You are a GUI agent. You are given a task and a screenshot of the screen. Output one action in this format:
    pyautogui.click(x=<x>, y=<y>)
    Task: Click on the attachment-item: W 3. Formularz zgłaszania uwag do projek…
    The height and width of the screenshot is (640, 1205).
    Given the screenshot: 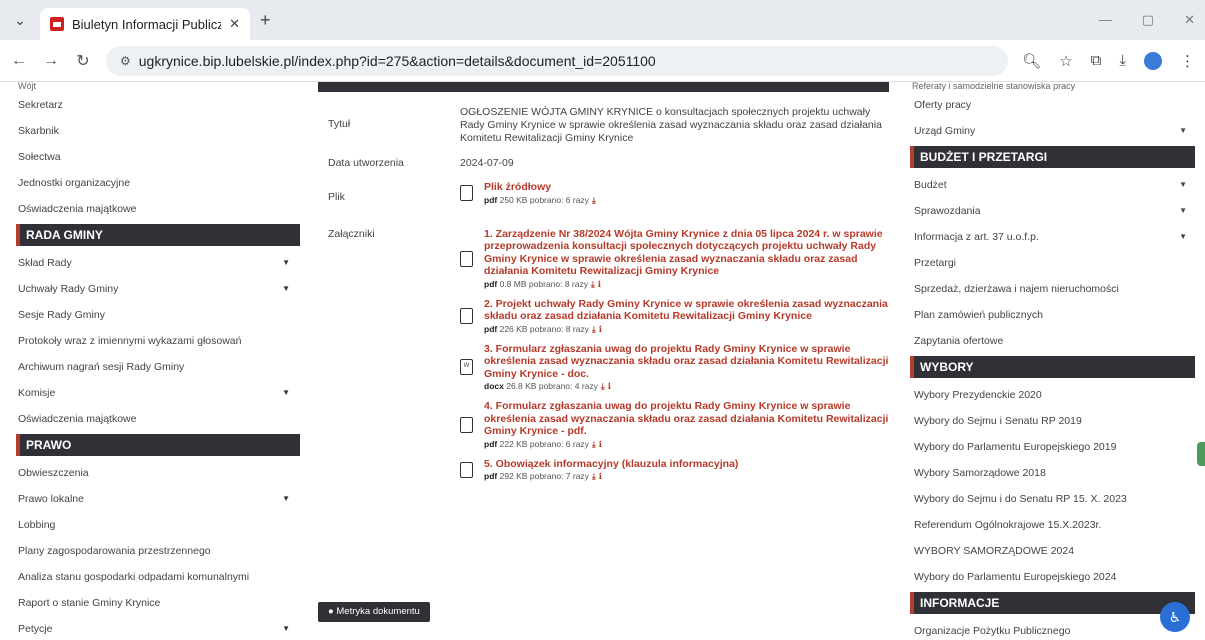 What is the action you would take?
    pyautogui.click(x=676, y=368)
    